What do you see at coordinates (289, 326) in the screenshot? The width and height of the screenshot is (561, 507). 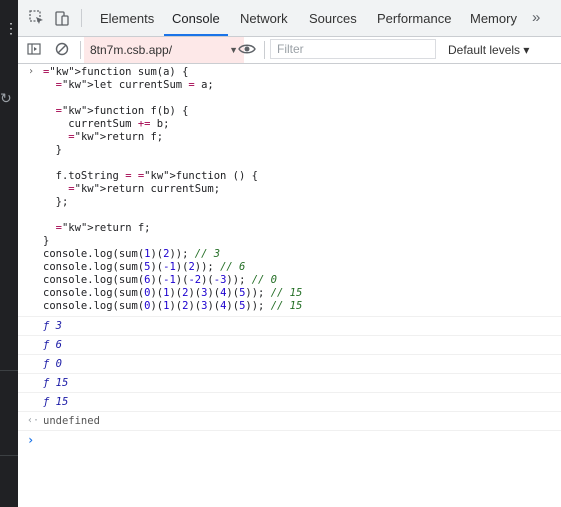 I see `console-log-row: ƒ 3` at bounding box center [289, 326].